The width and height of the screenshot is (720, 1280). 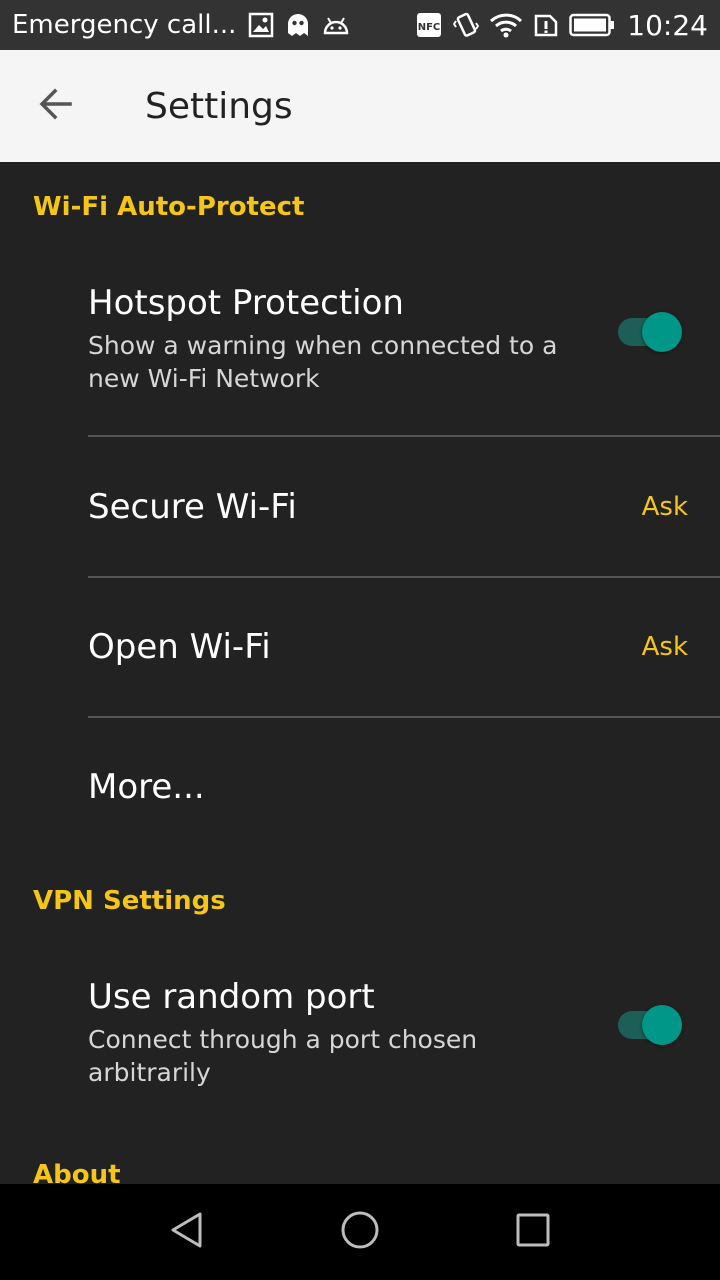 I want to click on app-bar: Settings, so click(x=360, y=106).